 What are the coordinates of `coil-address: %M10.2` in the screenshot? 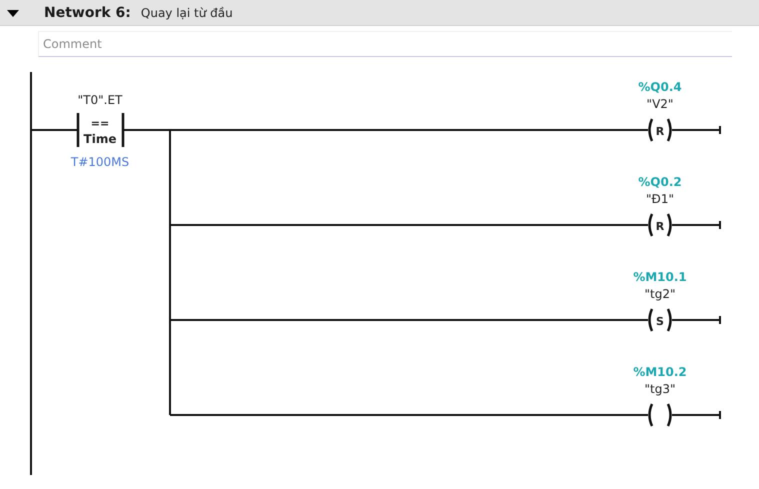 It's located at (660, 372).